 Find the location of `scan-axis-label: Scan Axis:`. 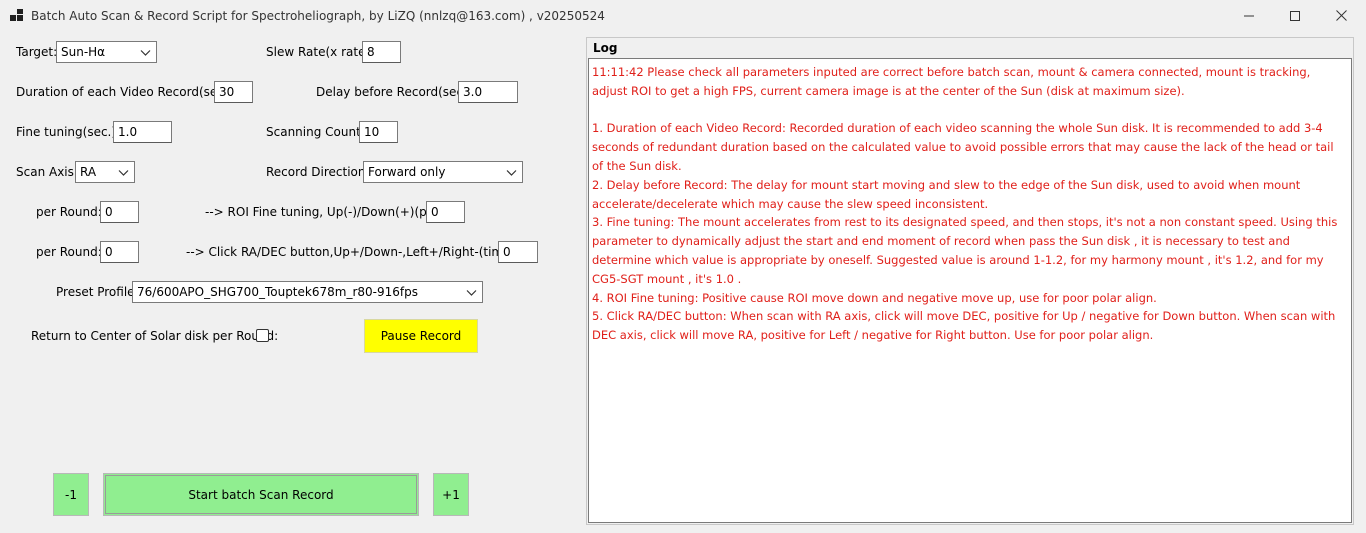

scan-axis-label: Scan Axis: is located at coordinates (47, 172).